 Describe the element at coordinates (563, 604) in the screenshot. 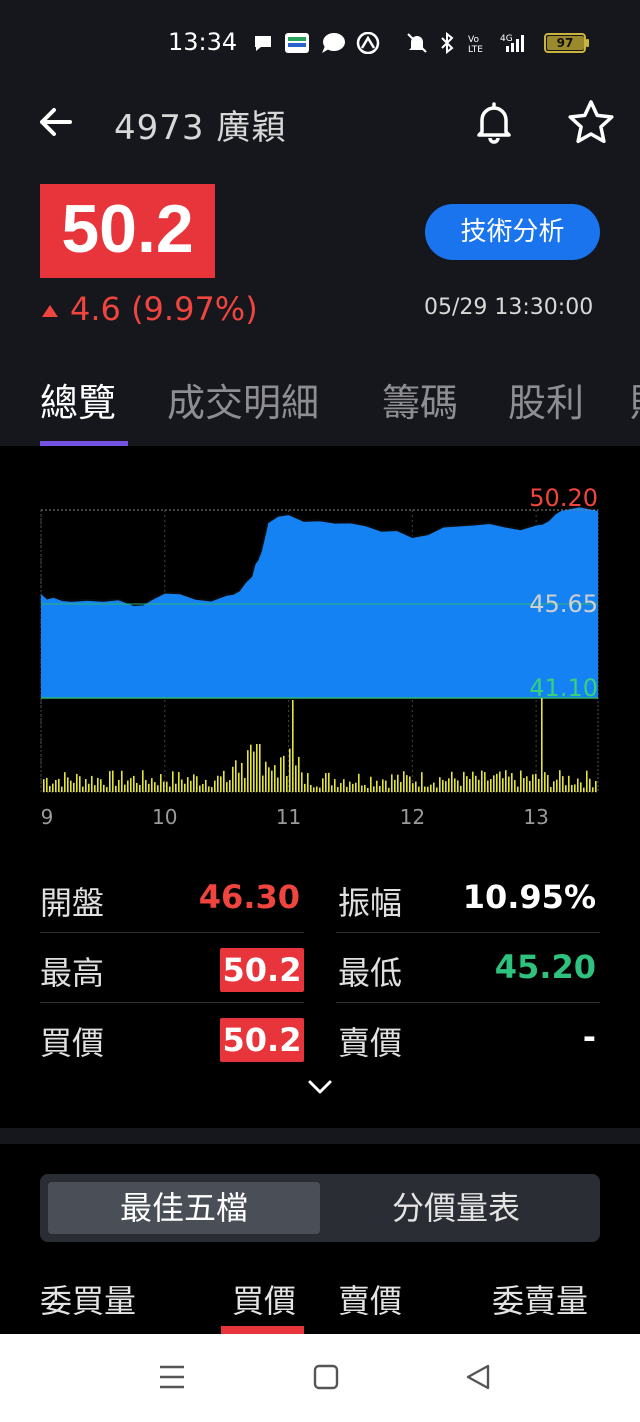

I see `axis-label-mid: 45.65` at that location.